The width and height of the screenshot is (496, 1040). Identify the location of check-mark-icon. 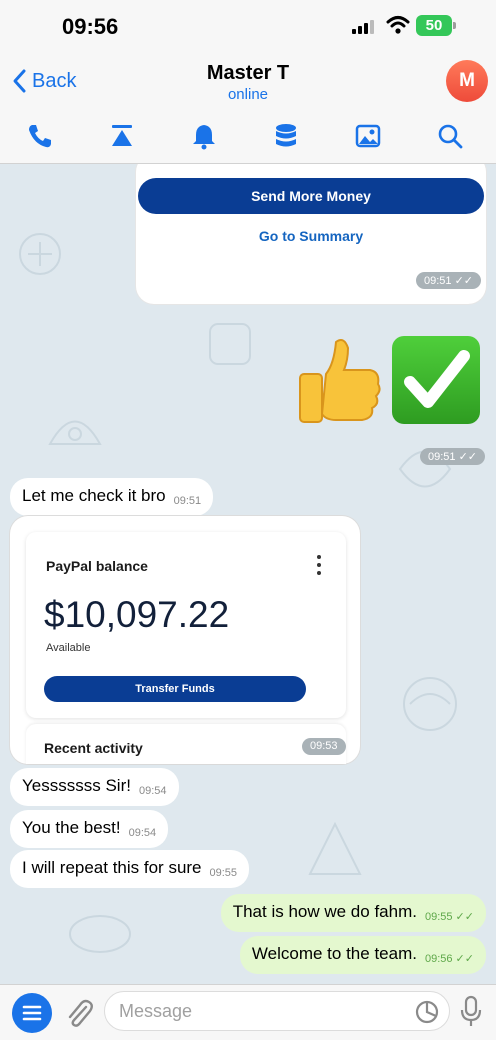
(436, 380).